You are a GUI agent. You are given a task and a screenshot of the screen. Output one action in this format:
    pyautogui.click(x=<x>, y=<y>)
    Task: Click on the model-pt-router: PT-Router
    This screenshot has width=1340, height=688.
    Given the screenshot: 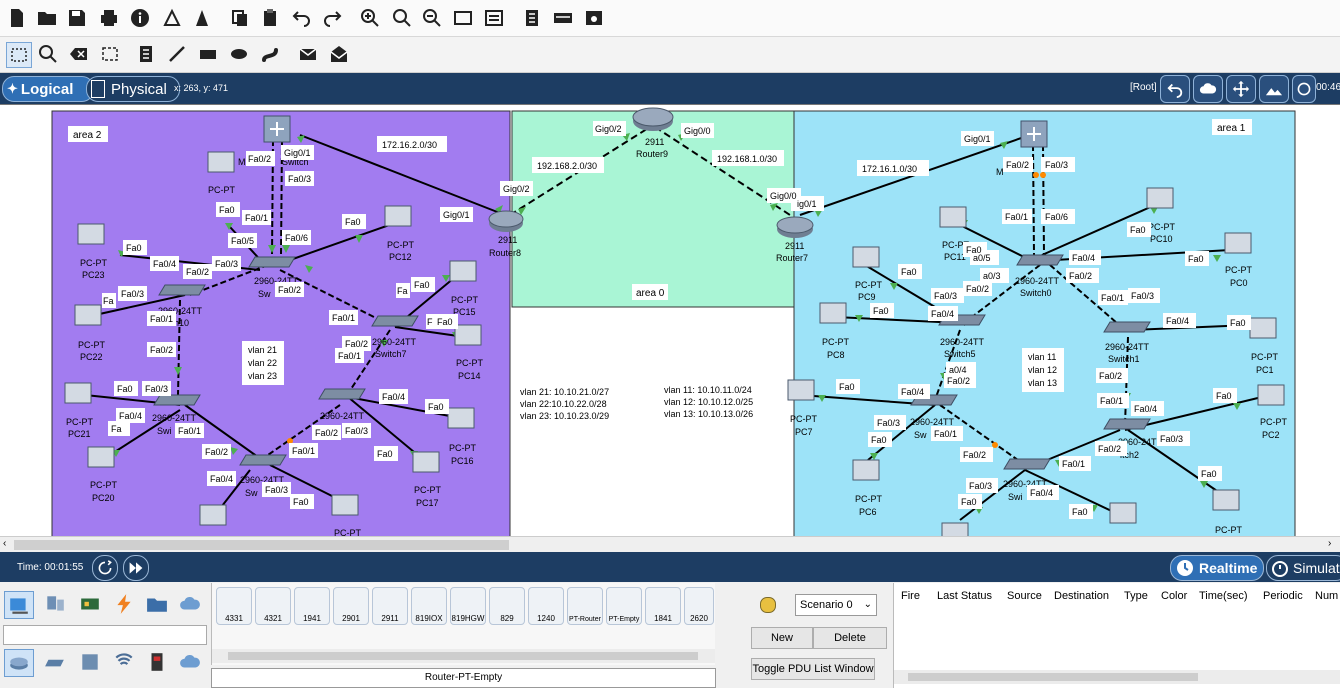 What is the action you would take?
    pyautogui.click(x=585, y=606)
    